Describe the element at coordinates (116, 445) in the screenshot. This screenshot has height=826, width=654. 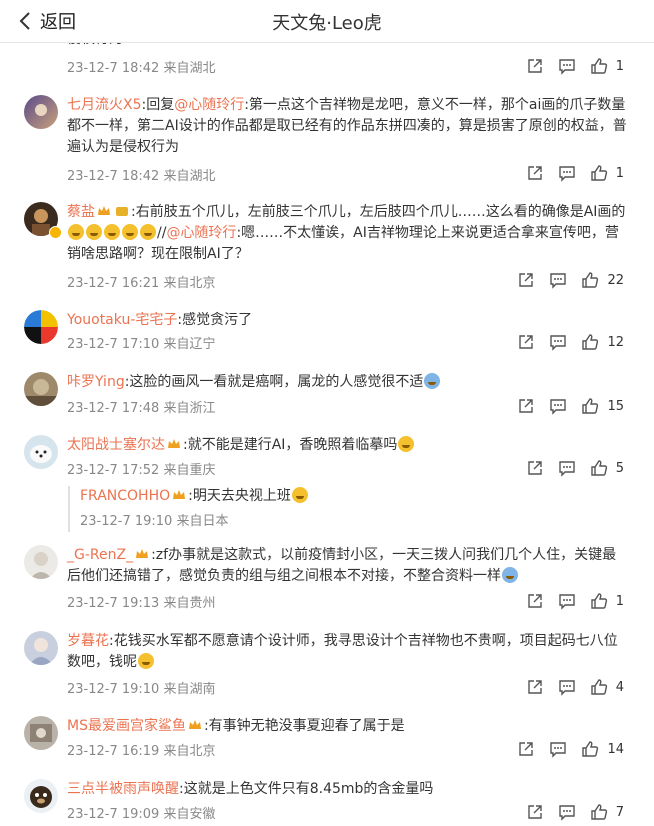
I see `comment-username: 太阳战士塞尔达` at that location.